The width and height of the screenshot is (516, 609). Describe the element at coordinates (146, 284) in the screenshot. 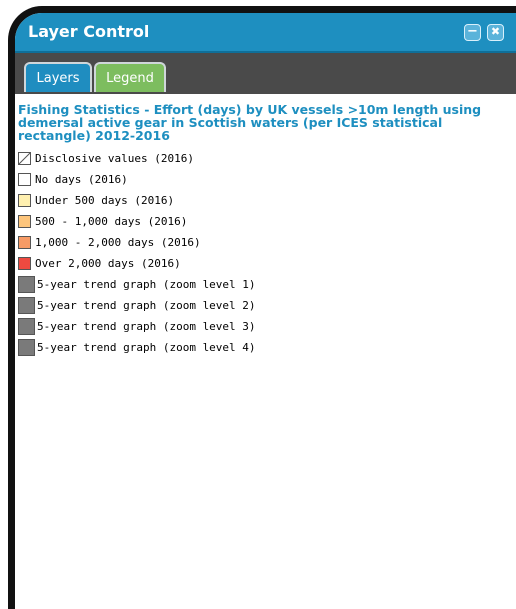

I see `legend-item-label: 5-year trend graph (zoom level 1)` at that location.